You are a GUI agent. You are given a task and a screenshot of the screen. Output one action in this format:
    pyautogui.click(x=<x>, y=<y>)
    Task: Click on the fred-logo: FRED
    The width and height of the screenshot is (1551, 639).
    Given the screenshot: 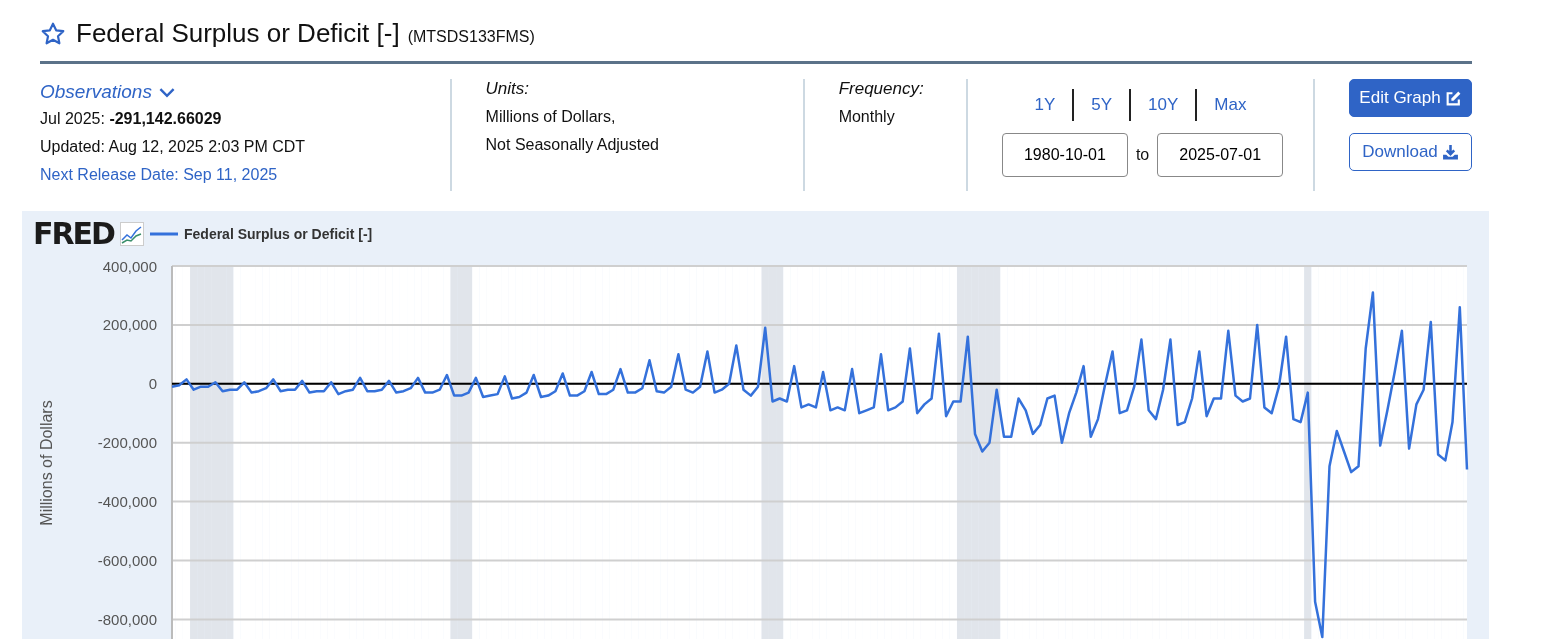 What is the action you would take?
    pyautogui.click(x=73, y=234)
    